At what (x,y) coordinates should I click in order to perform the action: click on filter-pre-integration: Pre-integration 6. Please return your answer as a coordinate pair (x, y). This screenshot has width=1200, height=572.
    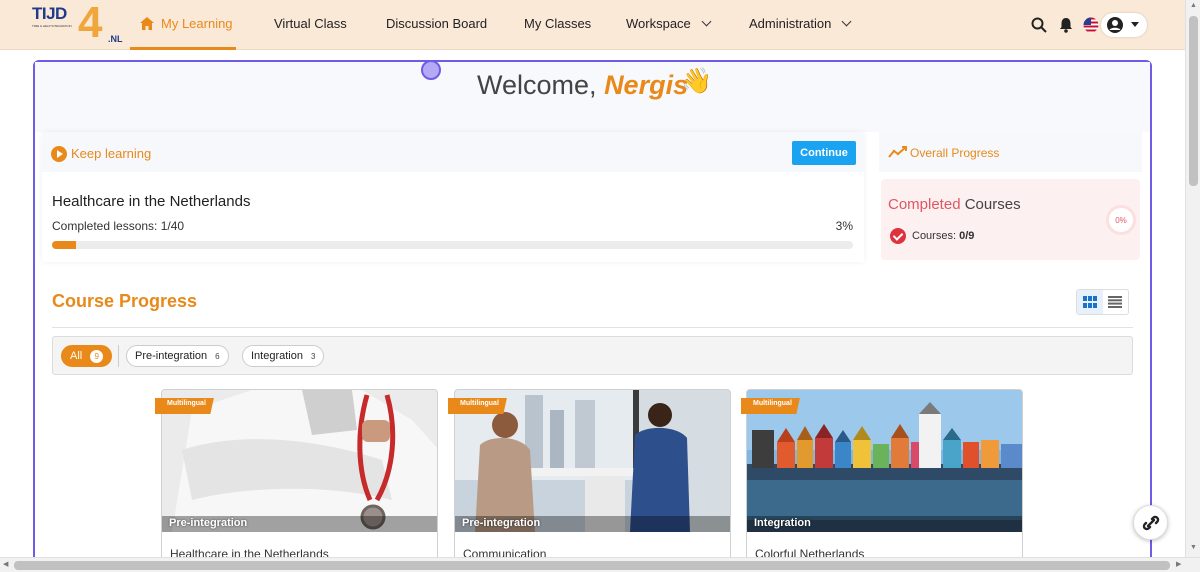
    Looking at the image, I should click on (177, 356).